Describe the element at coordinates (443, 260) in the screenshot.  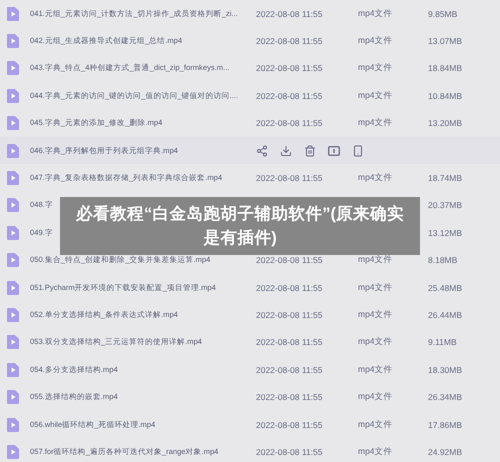
I see `file-size: 8.18MB` at that location.